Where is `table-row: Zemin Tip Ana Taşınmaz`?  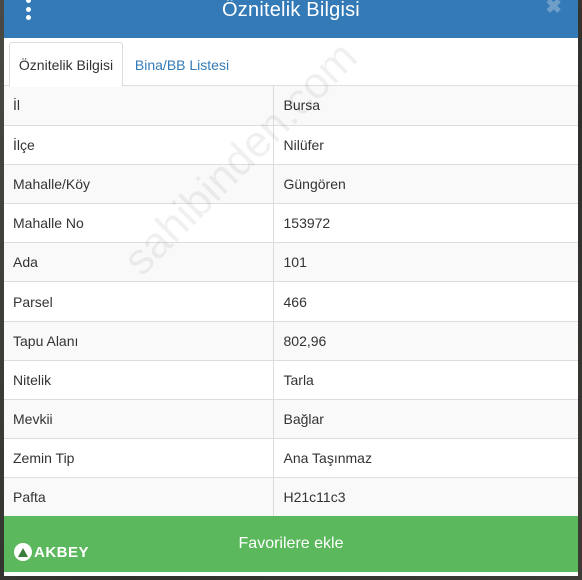 table-row: Zemin Tip Ana Taşınmaz is located at coordinates (291, 458).